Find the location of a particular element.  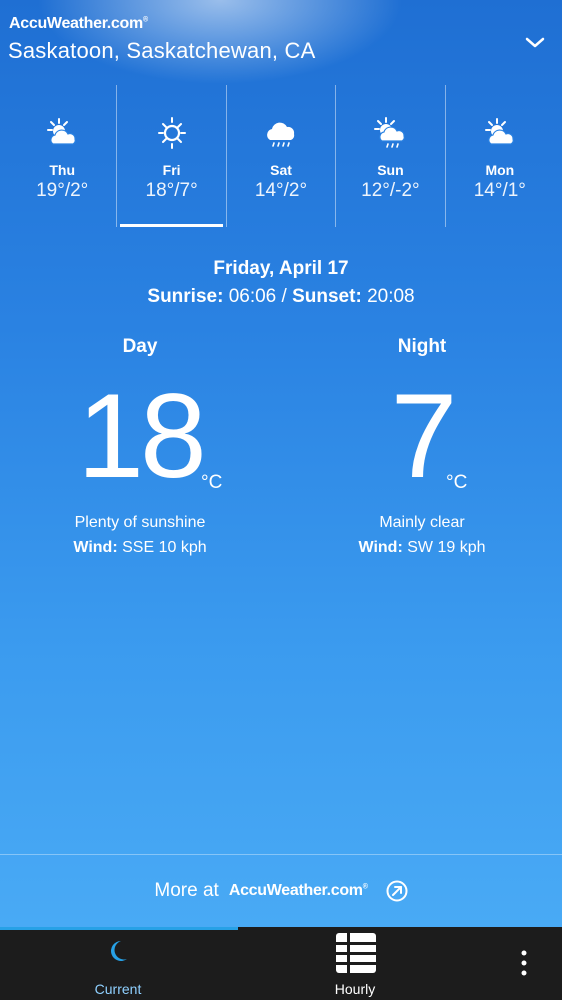

bottom-navigation: Current Hourly is located at coordinates (281, 963).